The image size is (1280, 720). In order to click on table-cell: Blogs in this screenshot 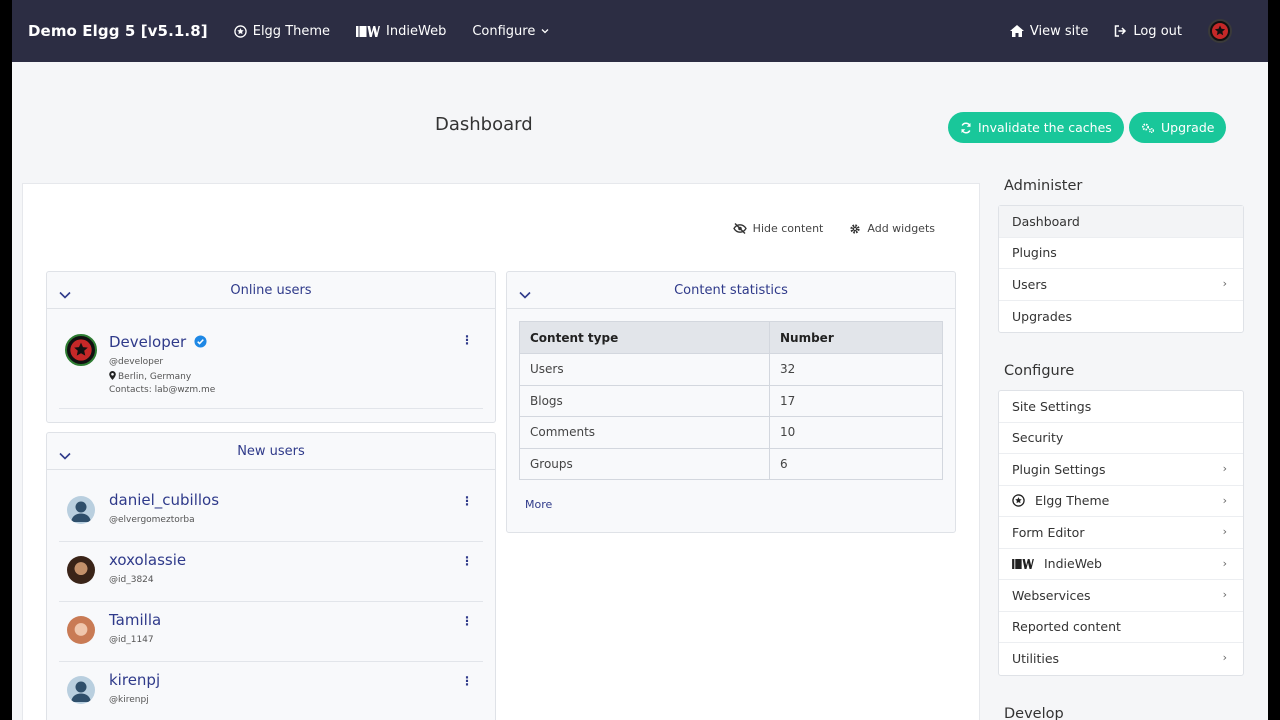, I will do `click(644, 400)`.